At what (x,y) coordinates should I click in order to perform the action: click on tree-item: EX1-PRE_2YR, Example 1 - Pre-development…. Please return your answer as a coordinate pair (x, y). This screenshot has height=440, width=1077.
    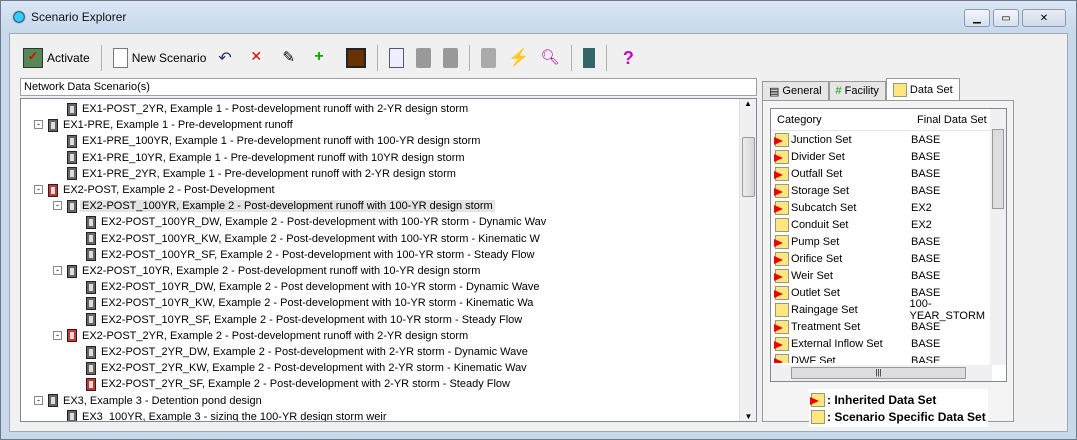
    Looking at the image, I should click on (262, 174).